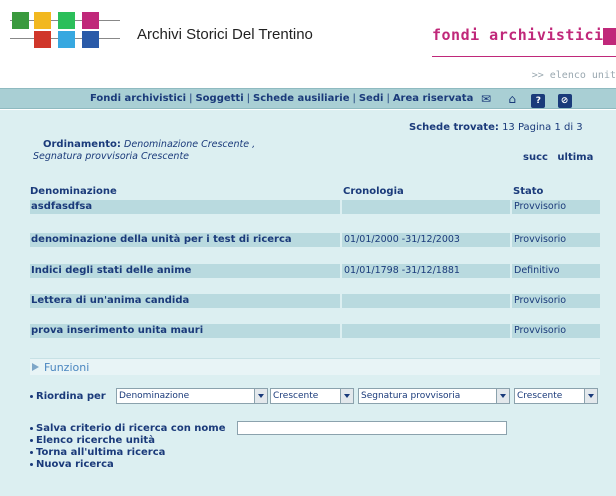  Describe the element at coordinates (426, 240) in the screenshot. I see `row-cronologia: 01/01/2000 -31/12/2003` at that location.